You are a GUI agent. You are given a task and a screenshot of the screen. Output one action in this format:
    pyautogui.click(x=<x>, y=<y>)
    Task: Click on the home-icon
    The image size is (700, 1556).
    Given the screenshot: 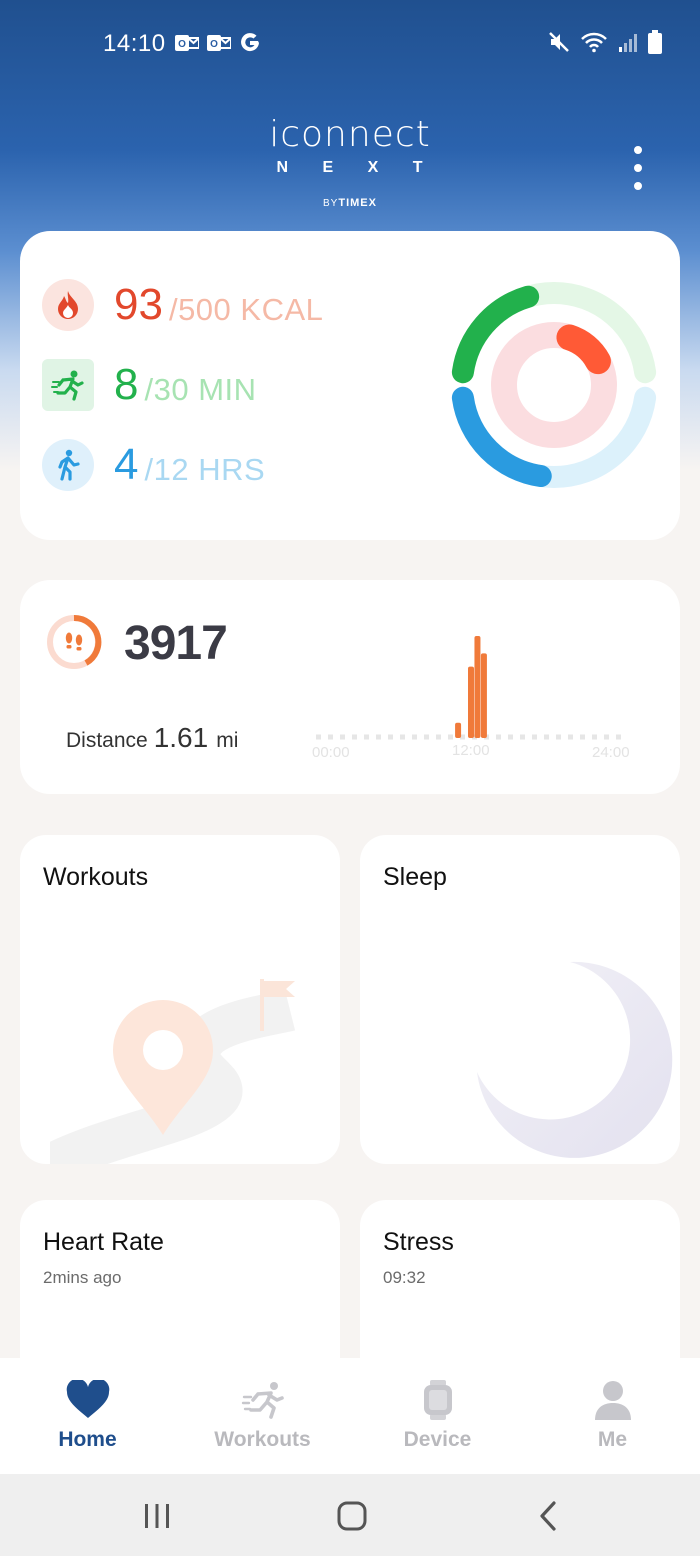 What is the action you would take?
    pyautogui.click(x=352, y=1516)
    